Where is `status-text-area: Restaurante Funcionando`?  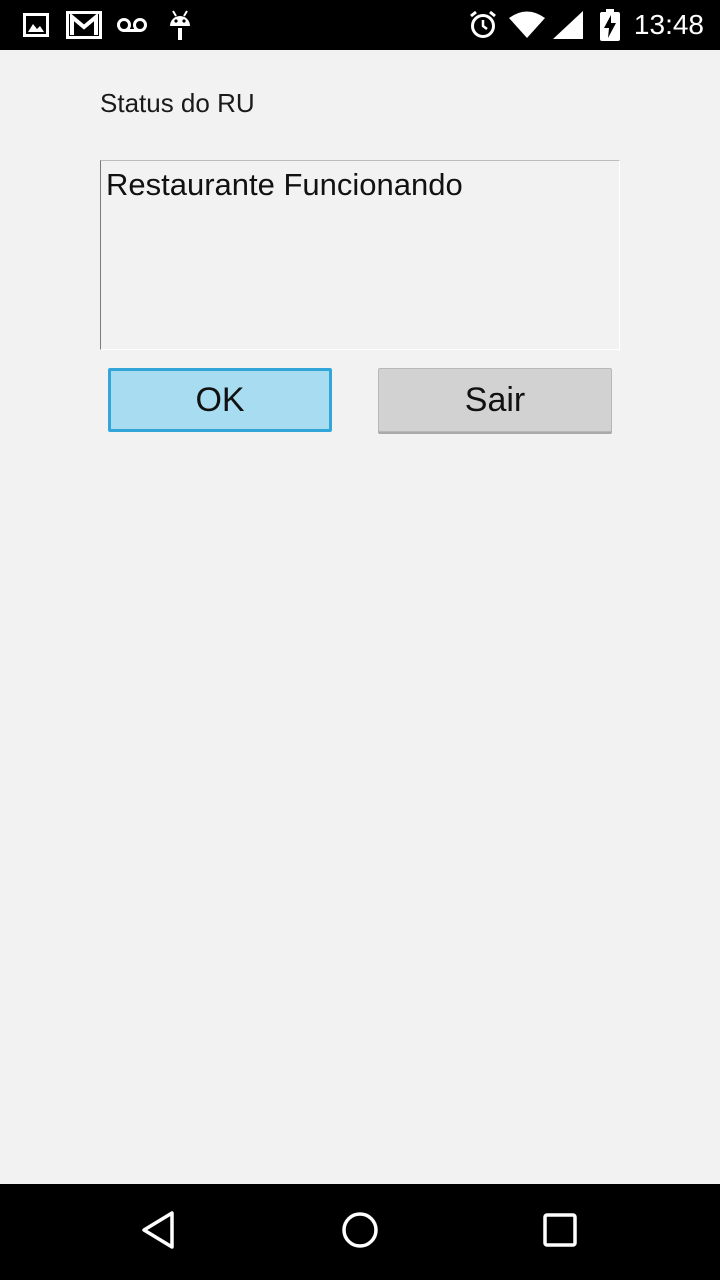
status-text-area: Restaurante Funcionando is located at coordinates (360, 255).